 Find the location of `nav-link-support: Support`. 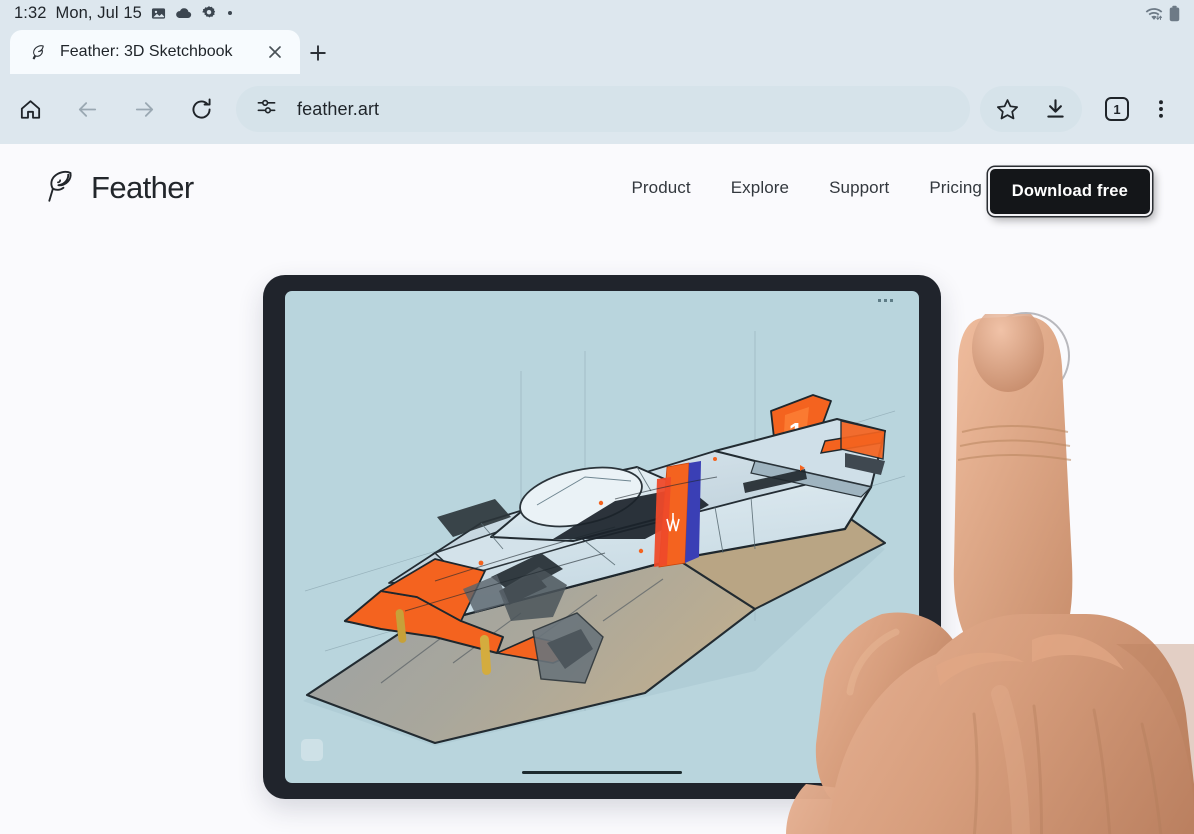

nav-link-support: Support is located at coordinates (859, 188).